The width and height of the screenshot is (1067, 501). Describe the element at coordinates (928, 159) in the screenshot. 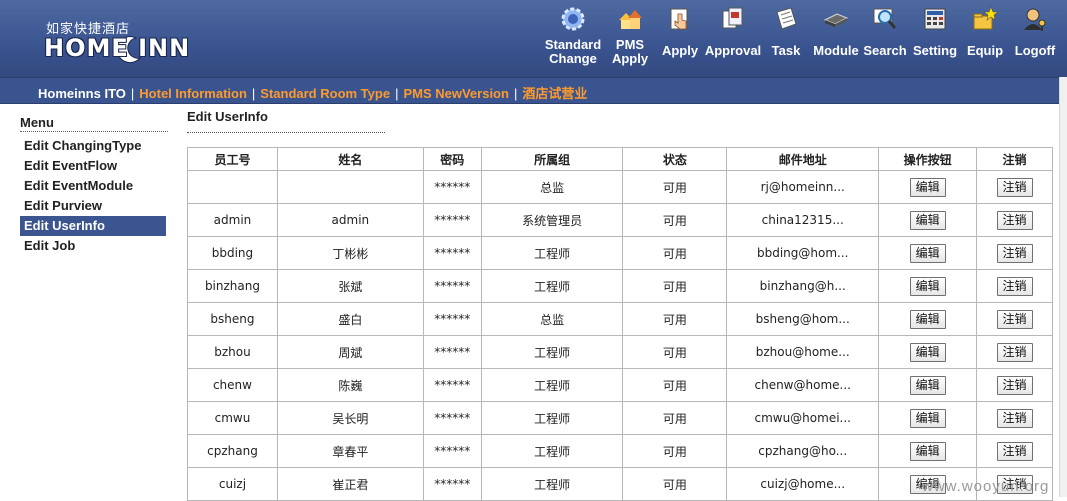

I see `column-header-actions: 操作按钮` at that location.